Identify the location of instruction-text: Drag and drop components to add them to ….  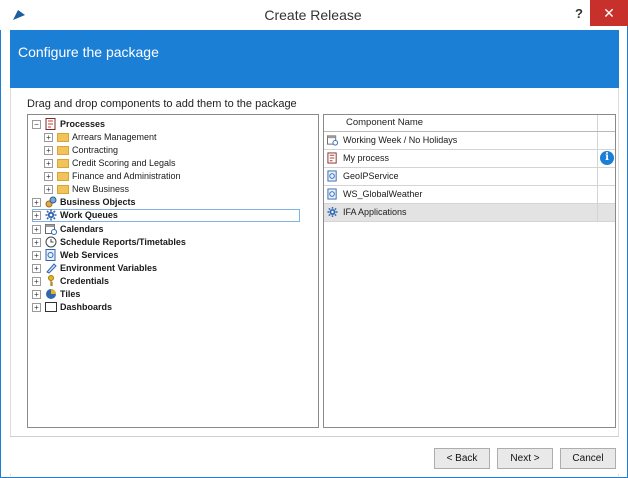
(162, 104).